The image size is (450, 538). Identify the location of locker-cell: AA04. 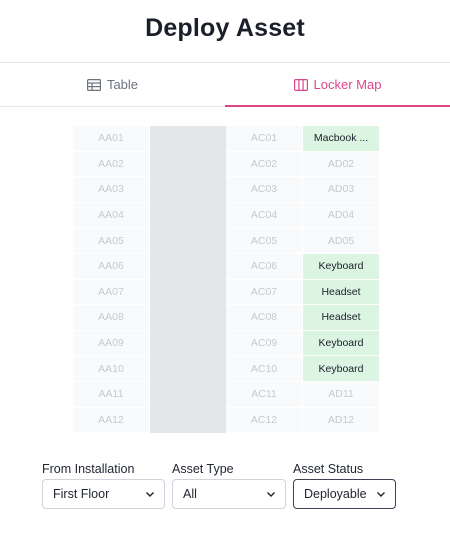
(111, 215).